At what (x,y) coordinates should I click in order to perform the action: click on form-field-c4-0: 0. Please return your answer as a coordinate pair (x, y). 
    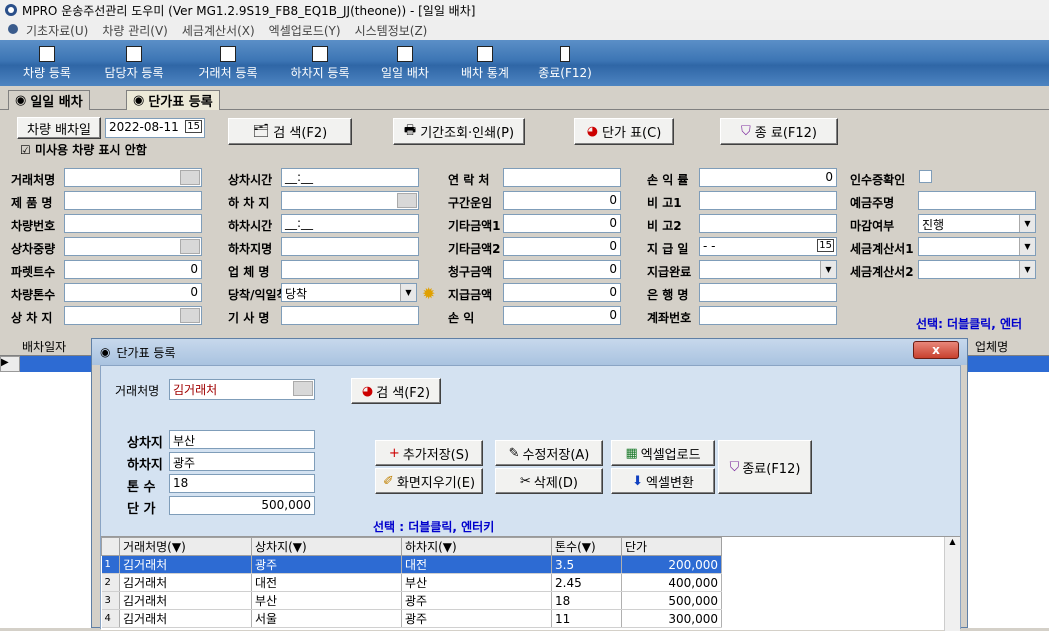
    Looking at the image, I should click on (768, 177).